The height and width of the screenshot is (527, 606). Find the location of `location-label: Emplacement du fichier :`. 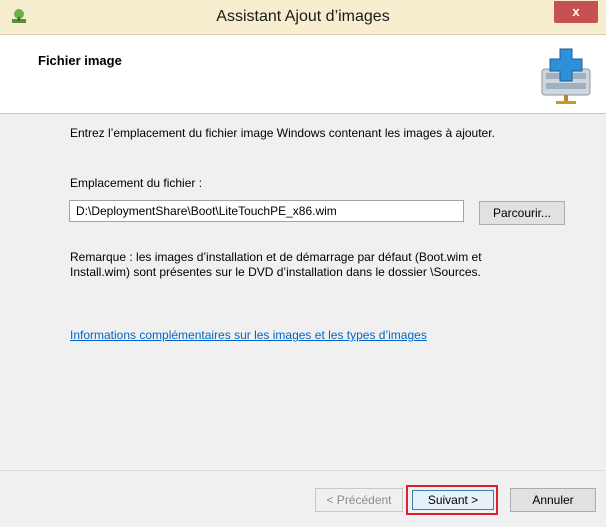

location-label: Emplacement du fichier : is located at coordinates (136, 183).